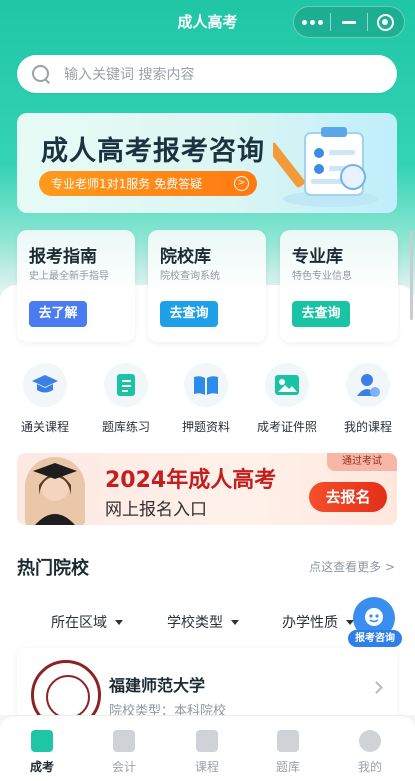 Image resolution: width=415 pixels, height=781 pixels. I want to click on tab-mine: 我的, so click(370, 752).